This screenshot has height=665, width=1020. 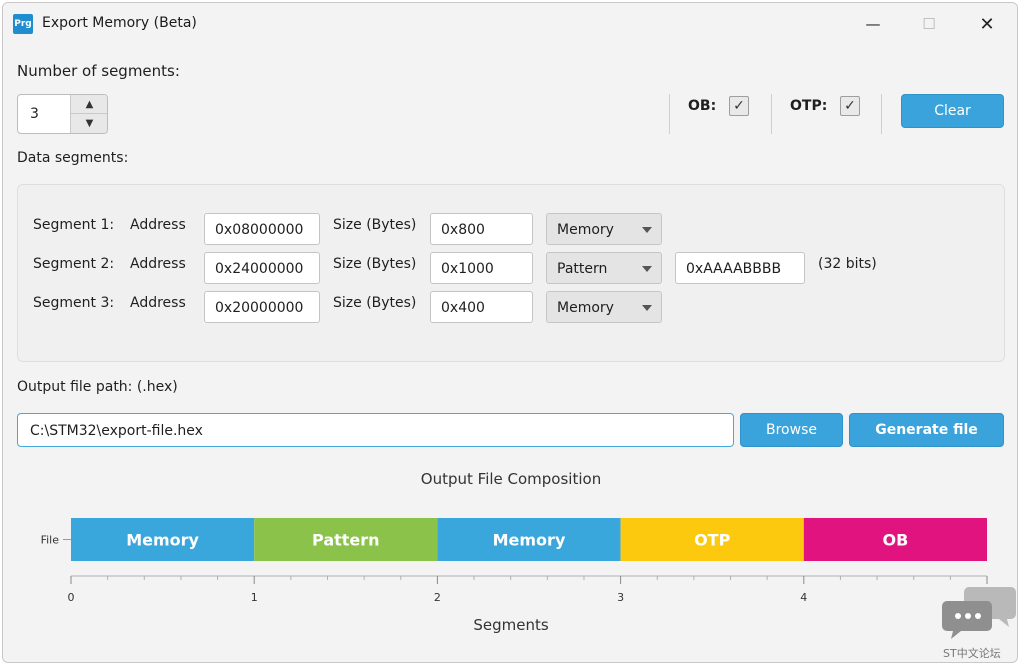 What do you see at coordinates (262, 268) in the screenshot?
I see `segment-2-address-input: 0x24000000` at bounding box center [262, 268].